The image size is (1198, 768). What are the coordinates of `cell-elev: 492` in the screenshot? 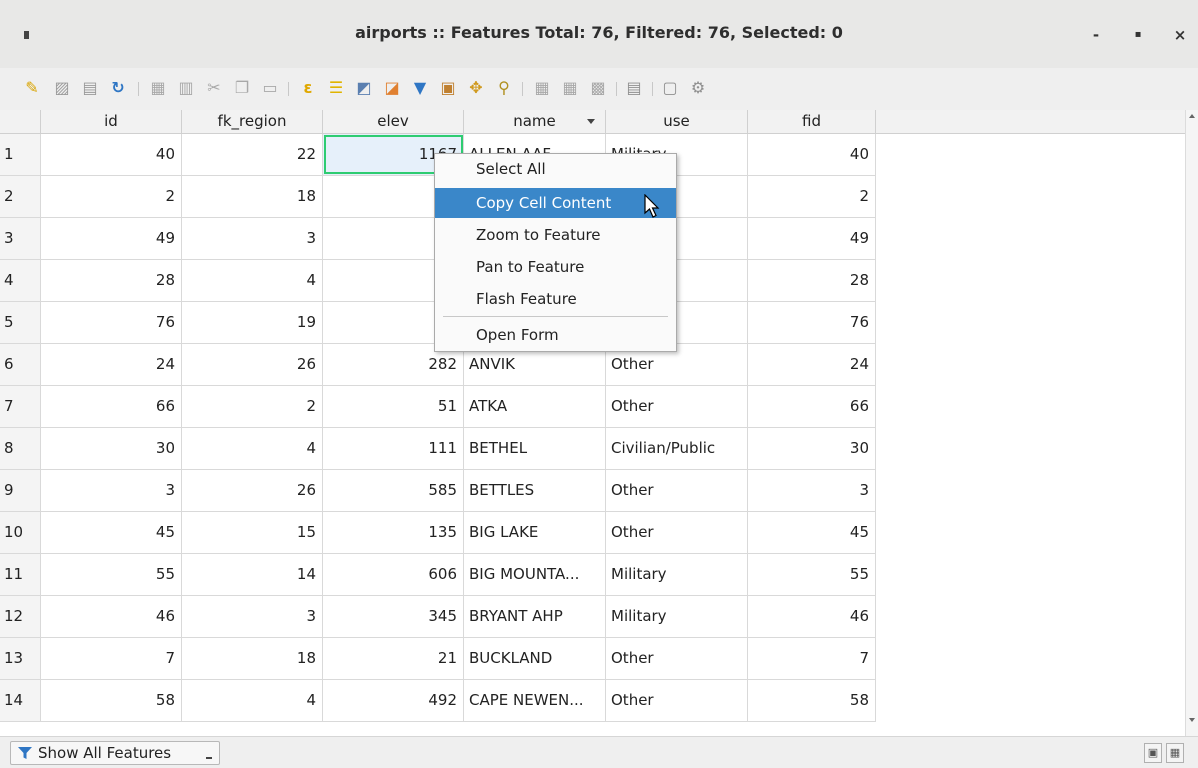 It's located at (393, 700).